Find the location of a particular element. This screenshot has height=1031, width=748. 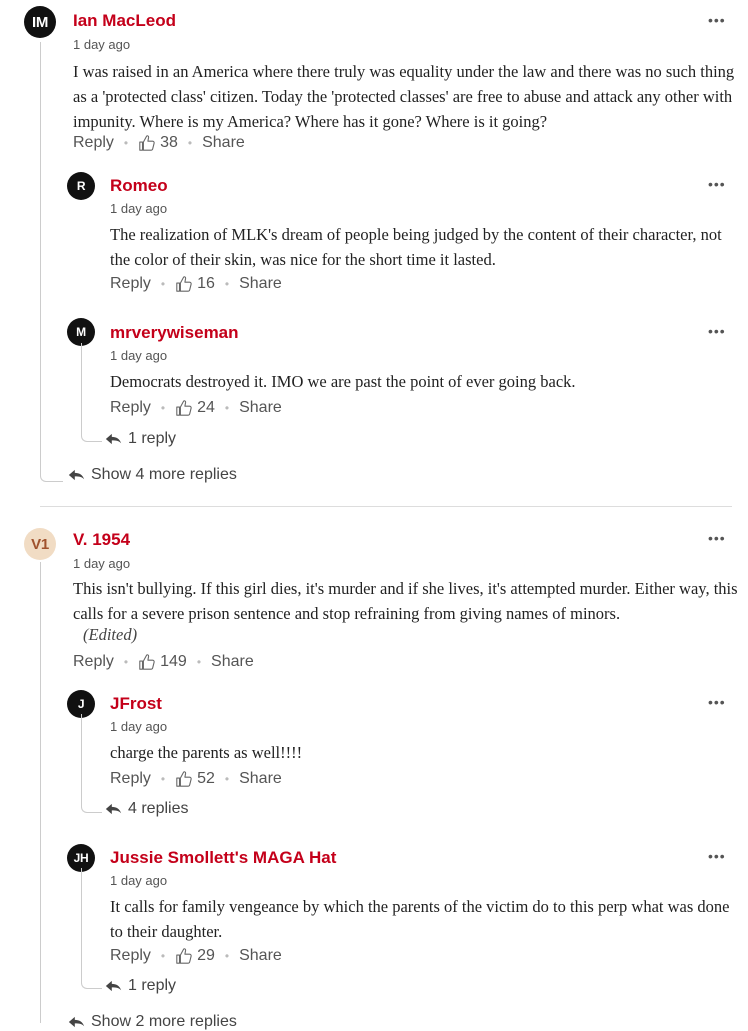

like-button: 38 is located at coordinates (158, 143).